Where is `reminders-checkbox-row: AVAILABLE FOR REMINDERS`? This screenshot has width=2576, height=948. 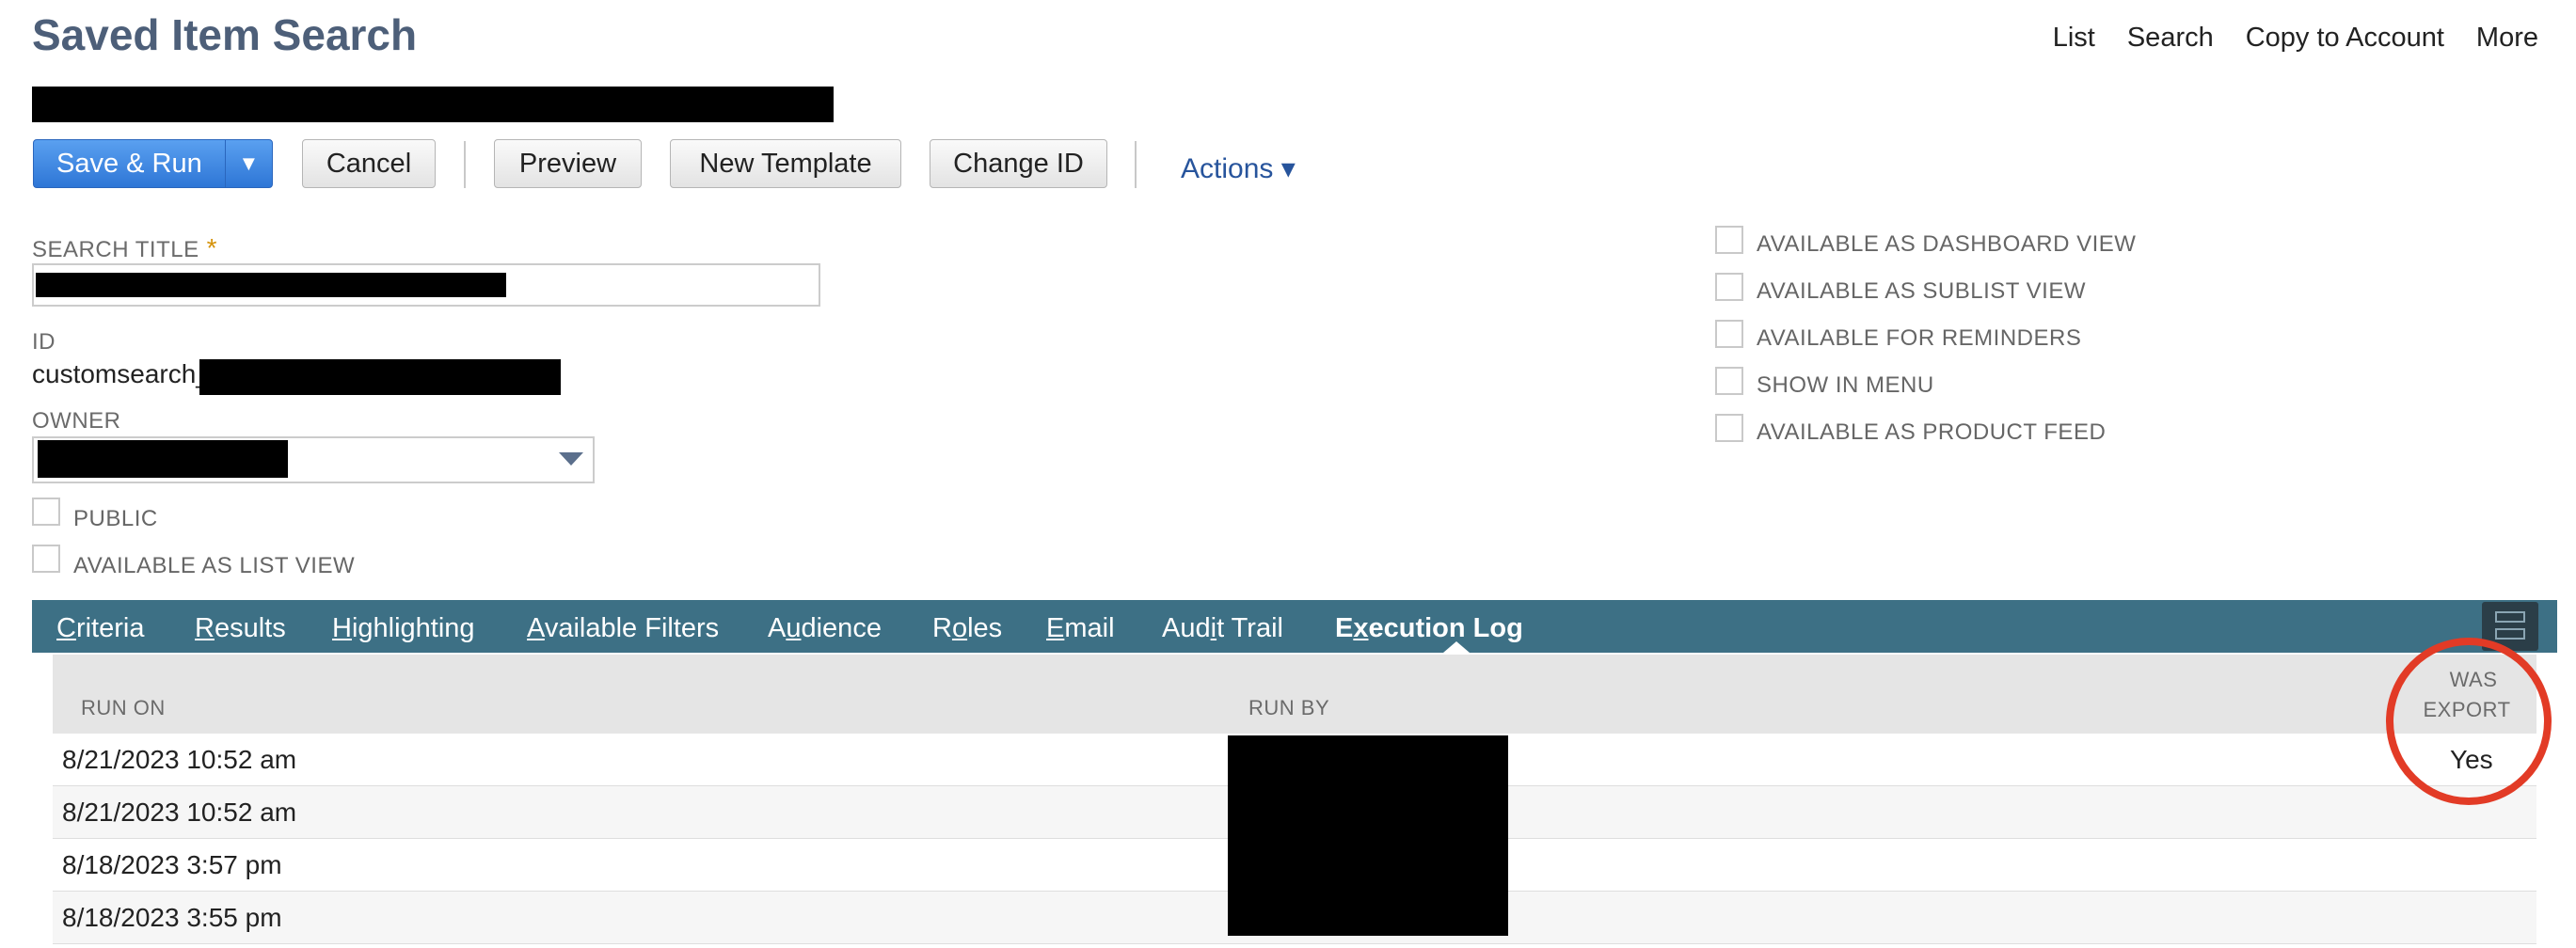
reminders-checkbox-row: AVAILABLE FOR REMINDERS is located at coordinates (1898, 334).